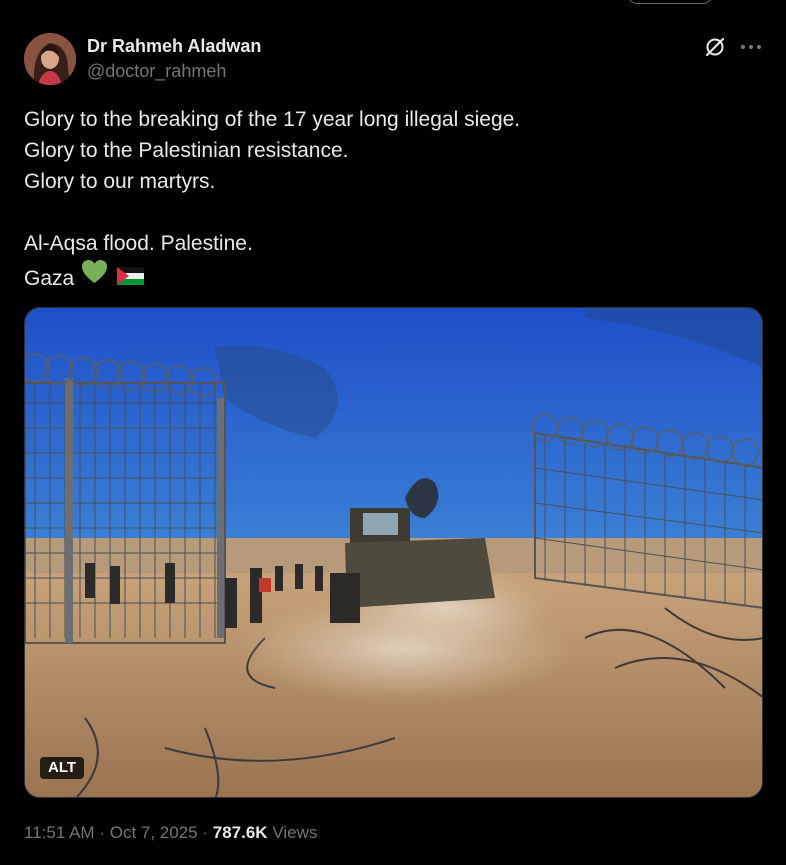 The height and width of the screenshot is (865, 786). I want to click on author-info: Dr Rahmeh Aladwan @doctor_rahmeh, so click(174, 59).